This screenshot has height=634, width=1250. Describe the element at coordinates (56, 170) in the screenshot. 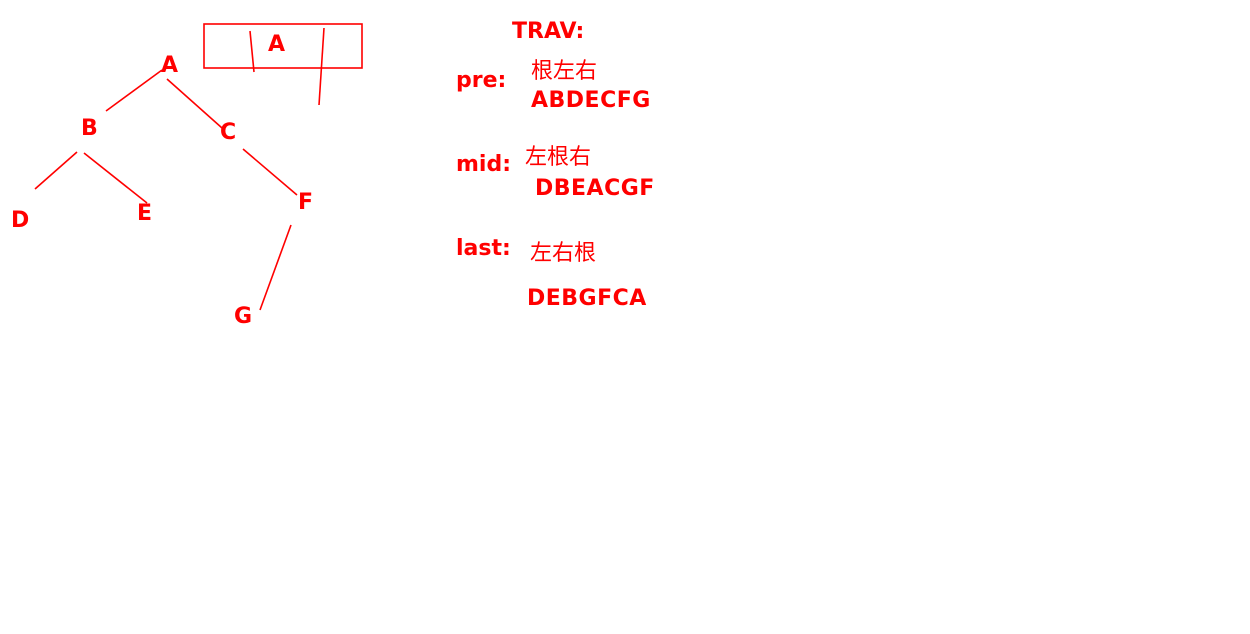

I see `edge-b-d` at that location.